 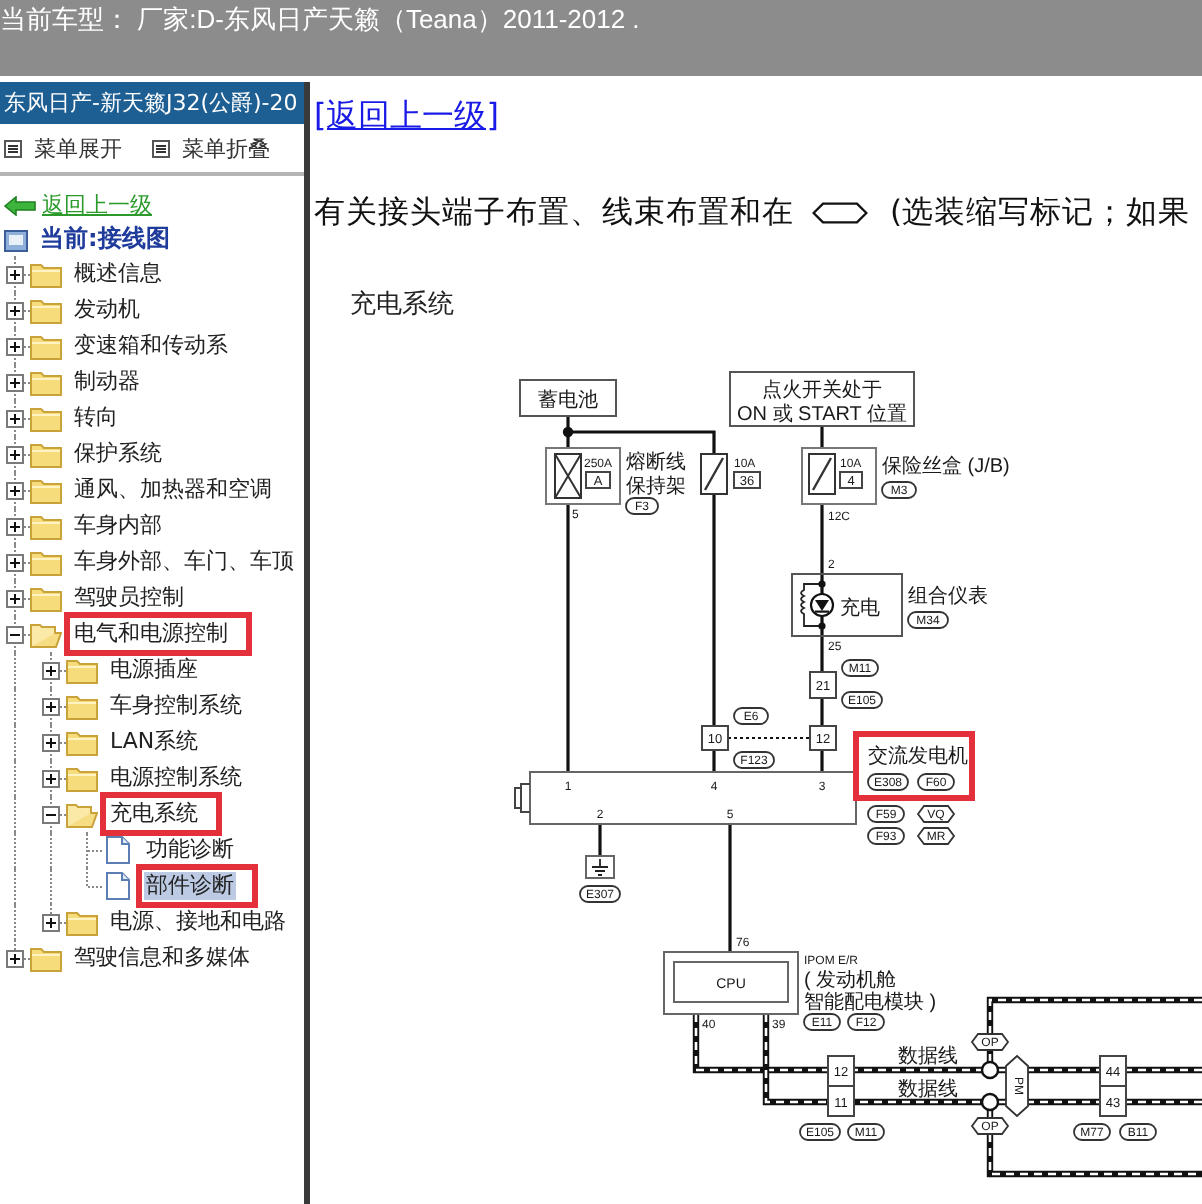 What do you see at coordinates (839, 476) in the screenshot?
I see `fuse-block` at bounding box center [839, 476].